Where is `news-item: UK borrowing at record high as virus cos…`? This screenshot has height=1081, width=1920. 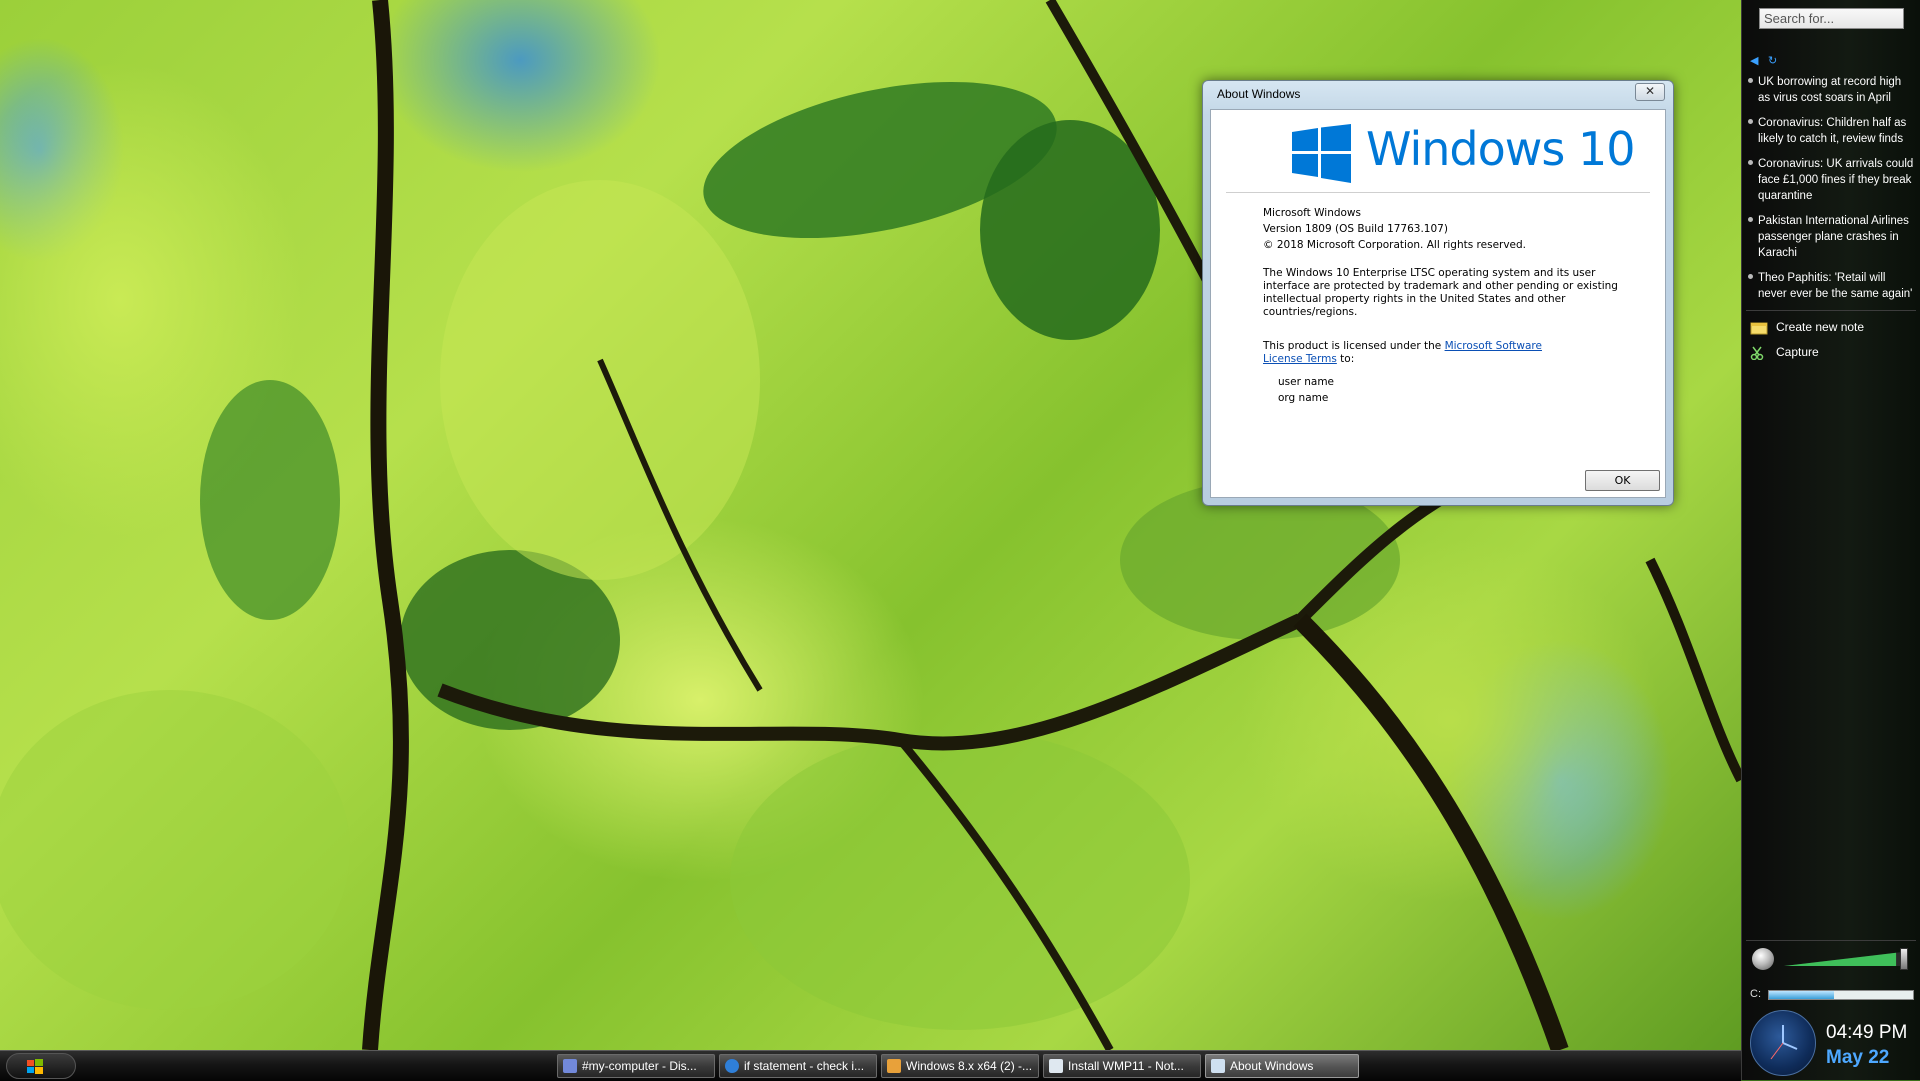 news-item: UK borrowing at record high as virus cos… is located at coordinates (1832, 90).